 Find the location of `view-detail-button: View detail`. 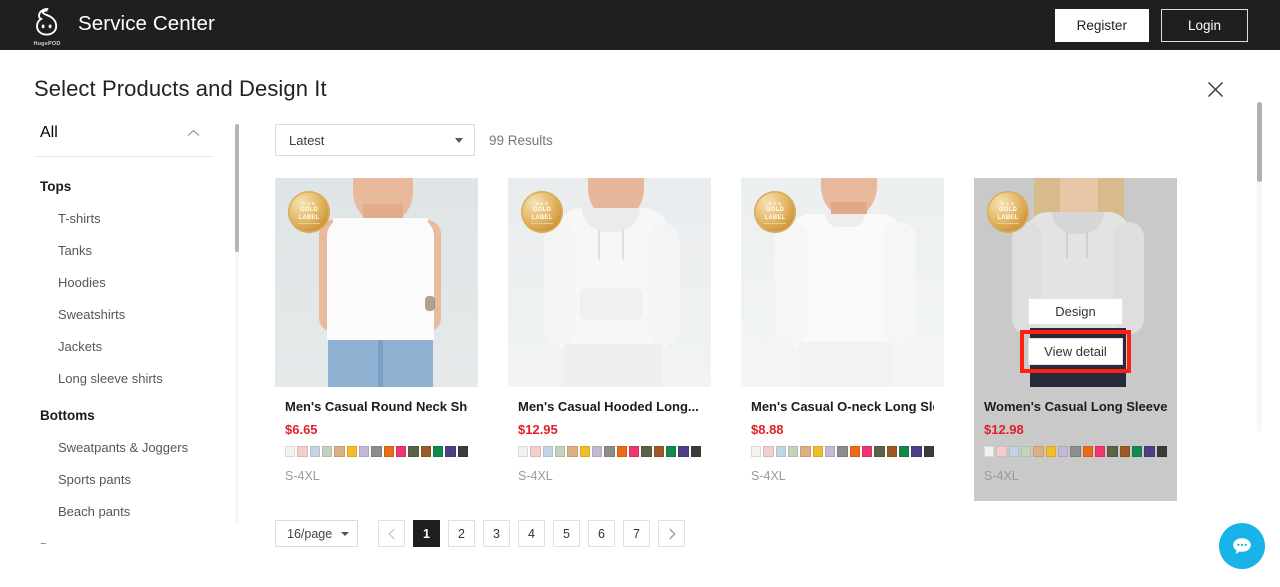

view-detail-button: View detail is located at coordinates (1075, 351).